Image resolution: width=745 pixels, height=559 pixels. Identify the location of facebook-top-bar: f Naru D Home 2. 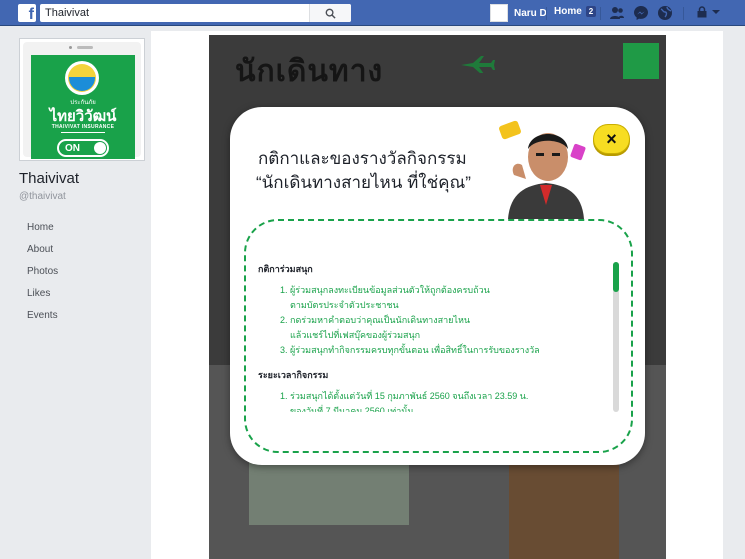
(372, 13).